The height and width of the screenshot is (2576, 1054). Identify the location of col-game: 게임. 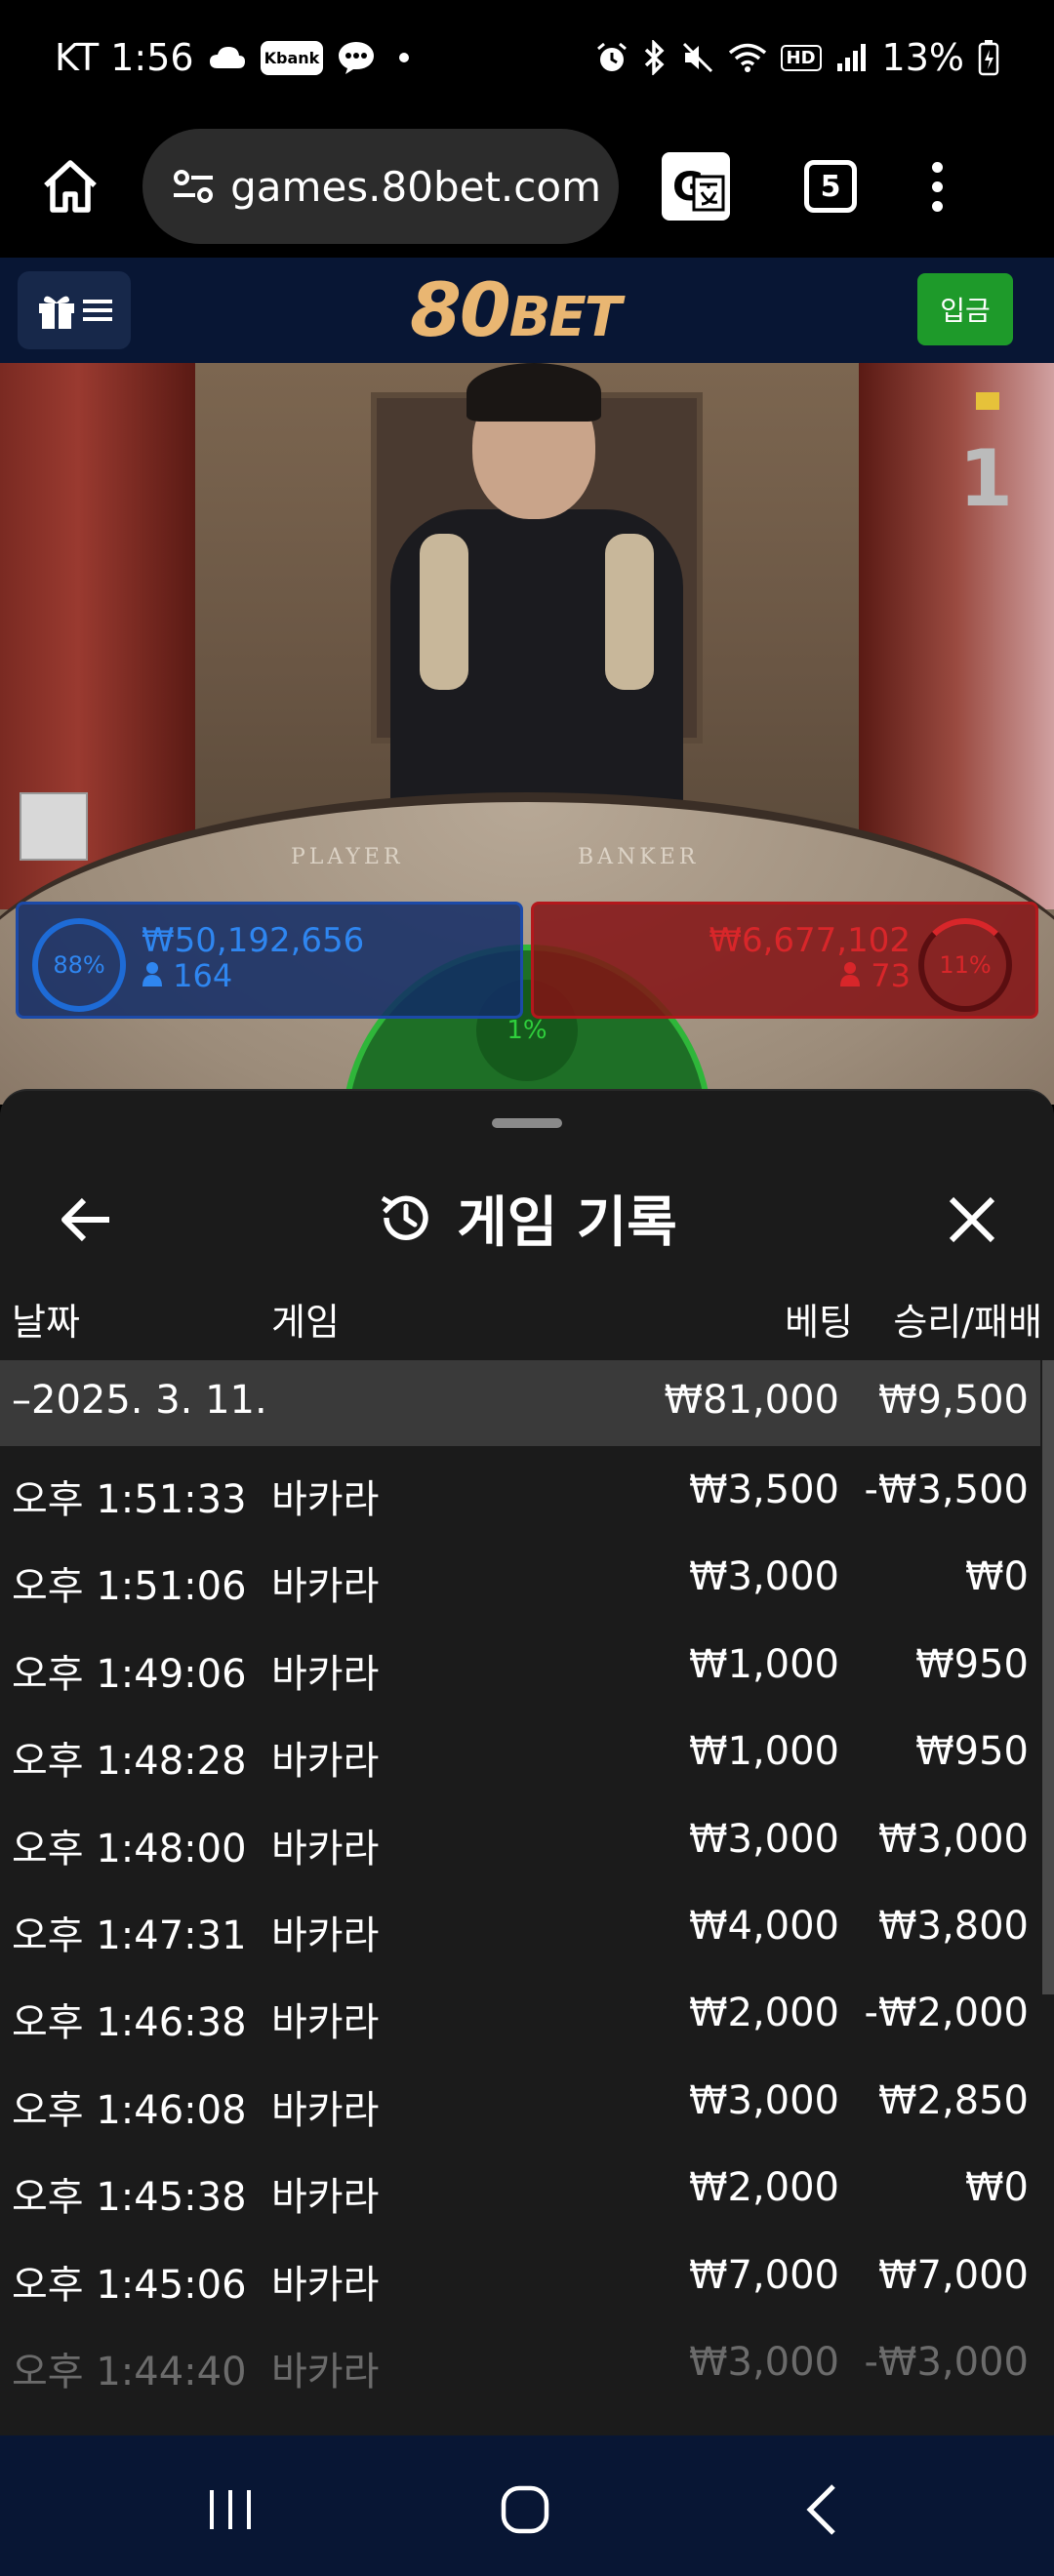
(306, 1322).